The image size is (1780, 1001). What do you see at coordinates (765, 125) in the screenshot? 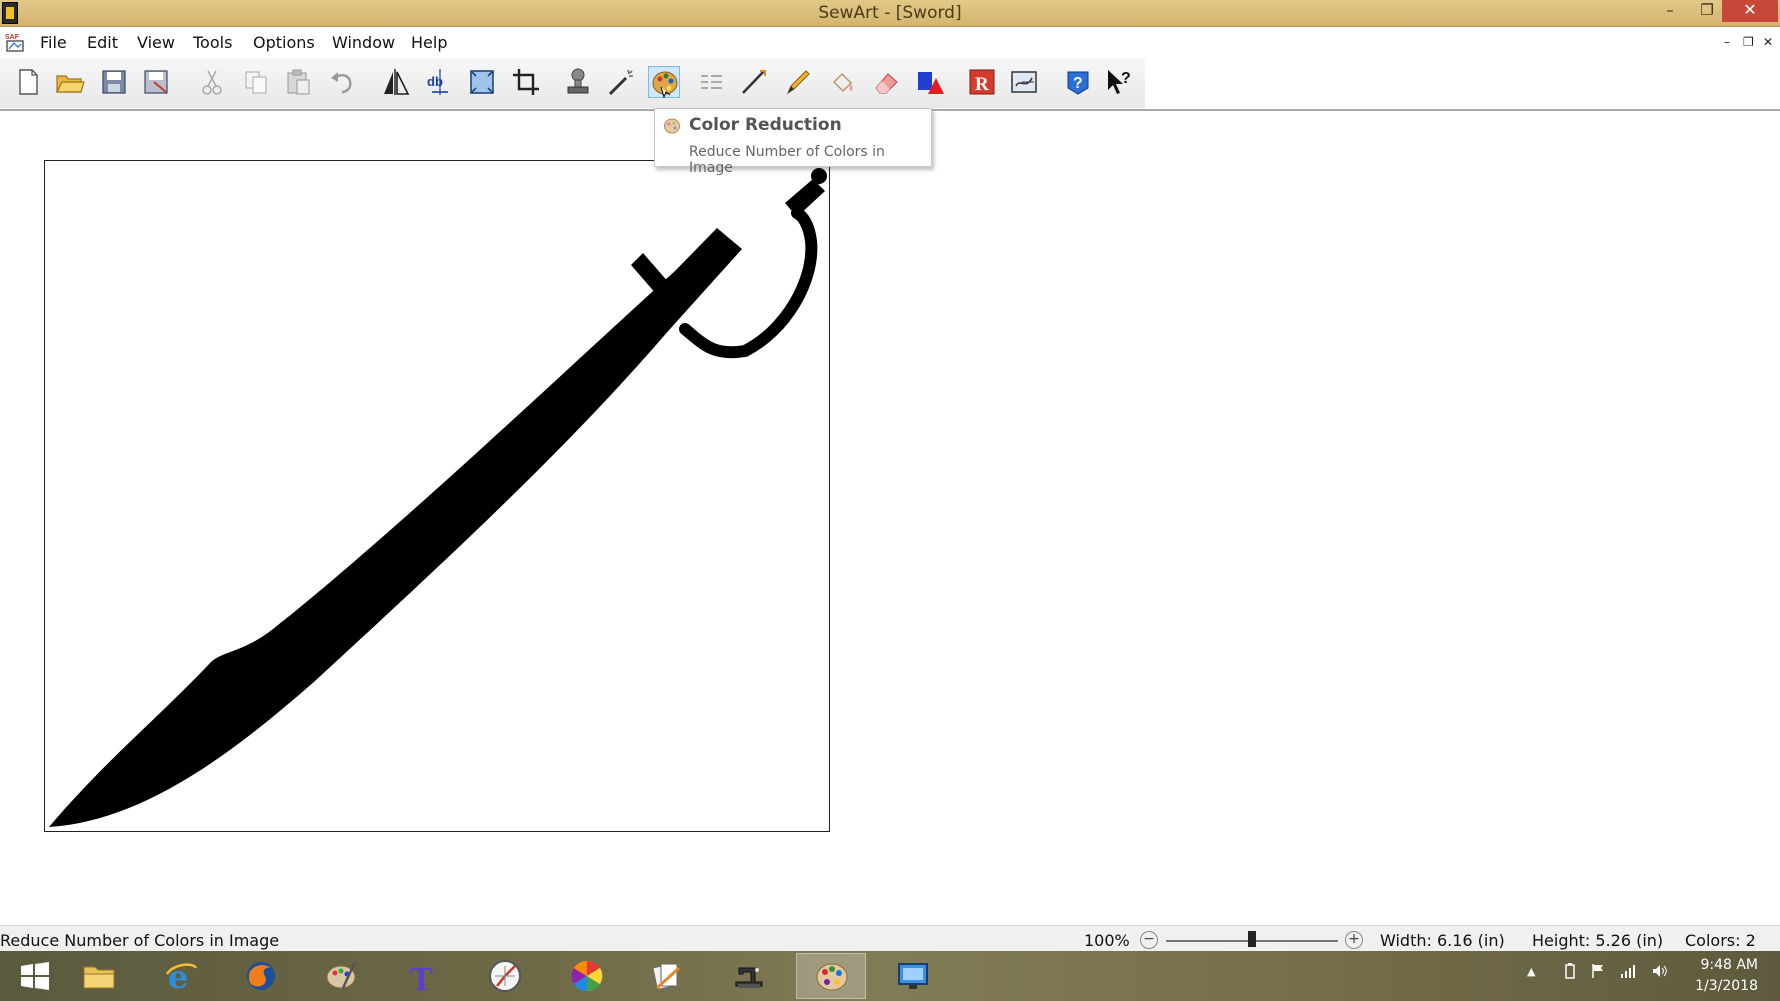
I see `tooltip-title: Color Reduction` at bounding box center [765, 125].